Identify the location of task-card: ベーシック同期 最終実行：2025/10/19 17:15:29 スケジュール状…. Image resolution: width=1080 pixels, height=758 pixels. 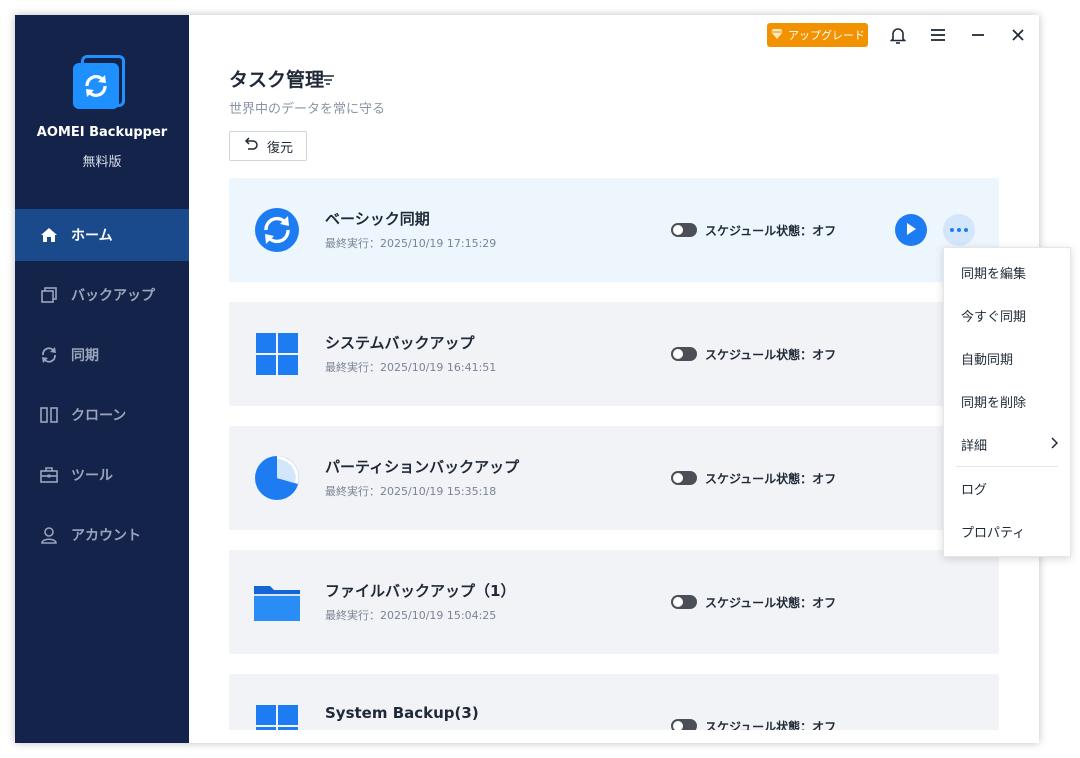
(614, 230).